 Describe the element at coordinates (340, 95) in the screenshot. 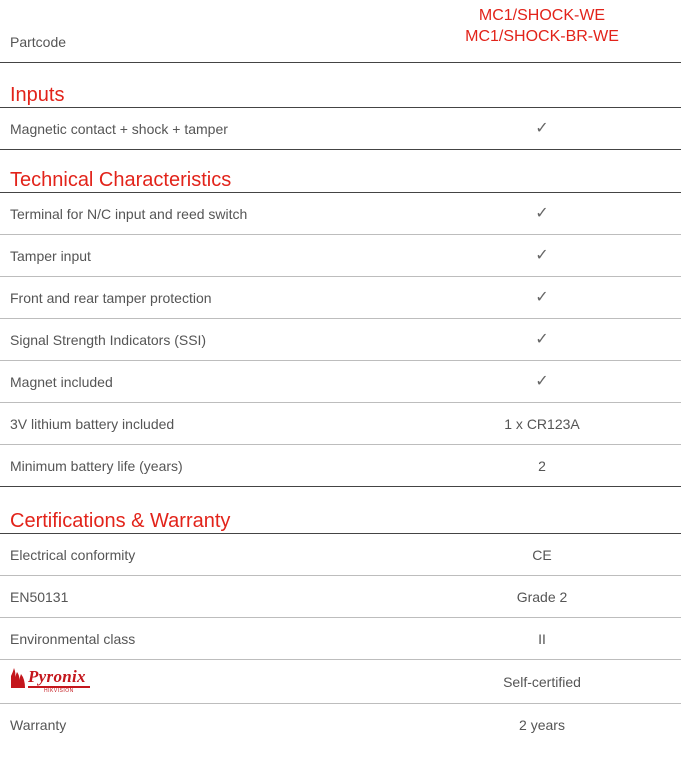

I see `section-title-inputs: Inputs` at that location.